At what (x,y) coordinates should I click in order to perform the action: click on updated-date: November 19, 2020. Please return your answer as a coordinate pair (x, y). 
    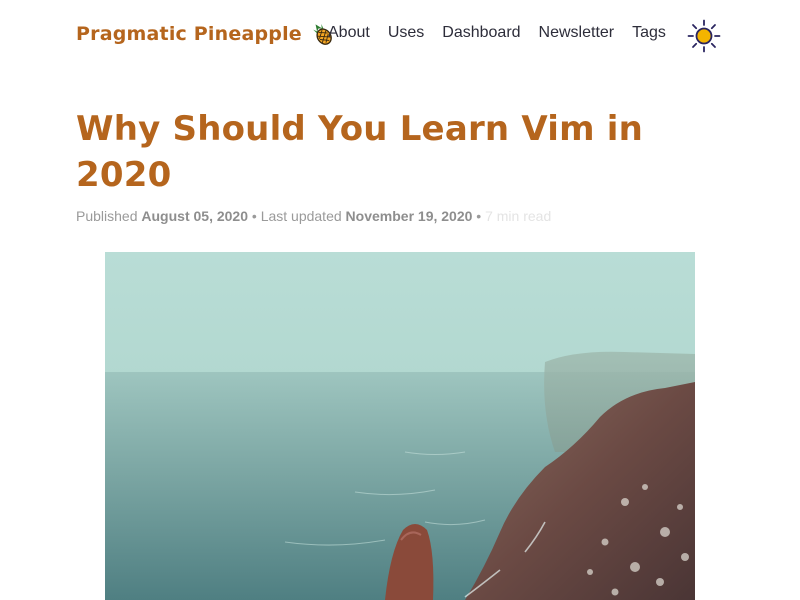
    Looking at the image, I should click on (409, 216).